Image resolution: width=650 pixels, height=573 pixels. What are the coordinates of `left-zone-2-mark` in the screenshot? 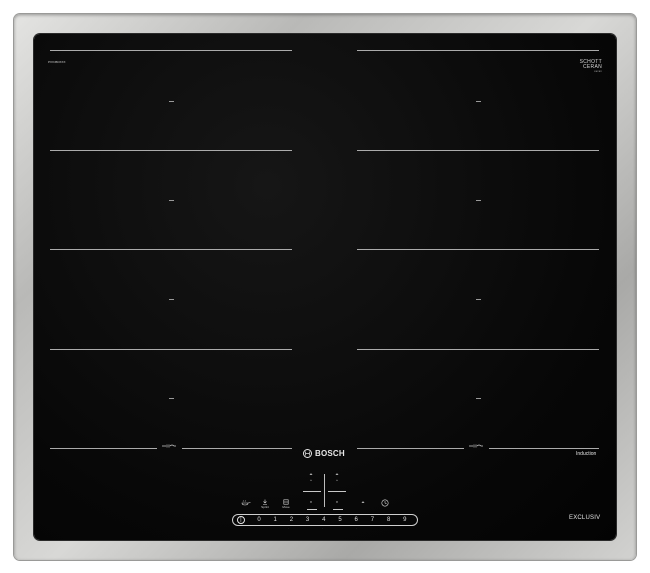 It's located at (171, 200).